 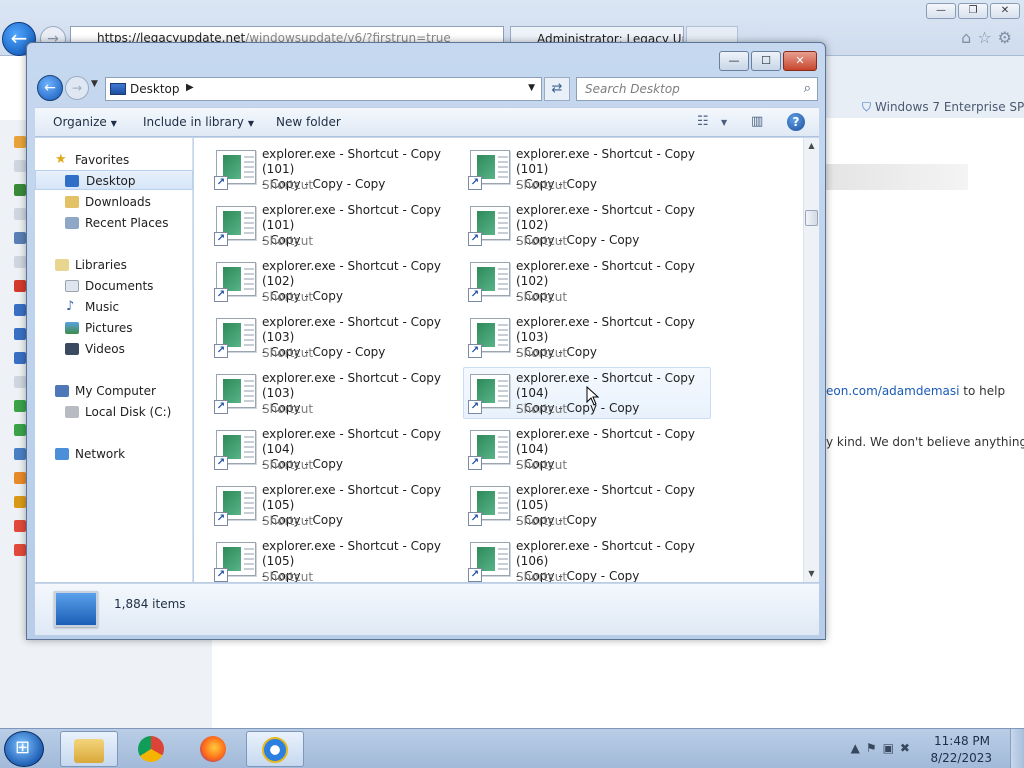 I want to click on refresh-button: ⇄, so click(x=557, y=89).